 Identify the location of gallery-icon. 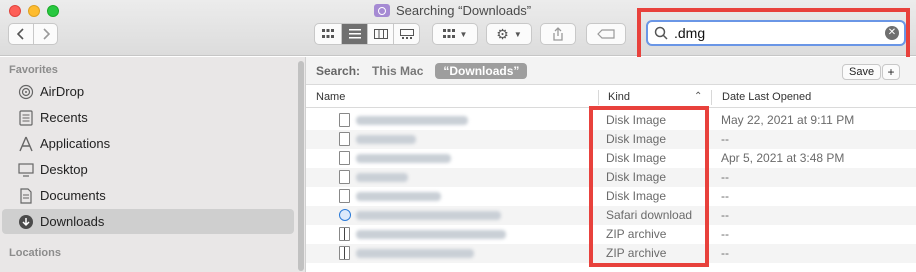
(406, 34).